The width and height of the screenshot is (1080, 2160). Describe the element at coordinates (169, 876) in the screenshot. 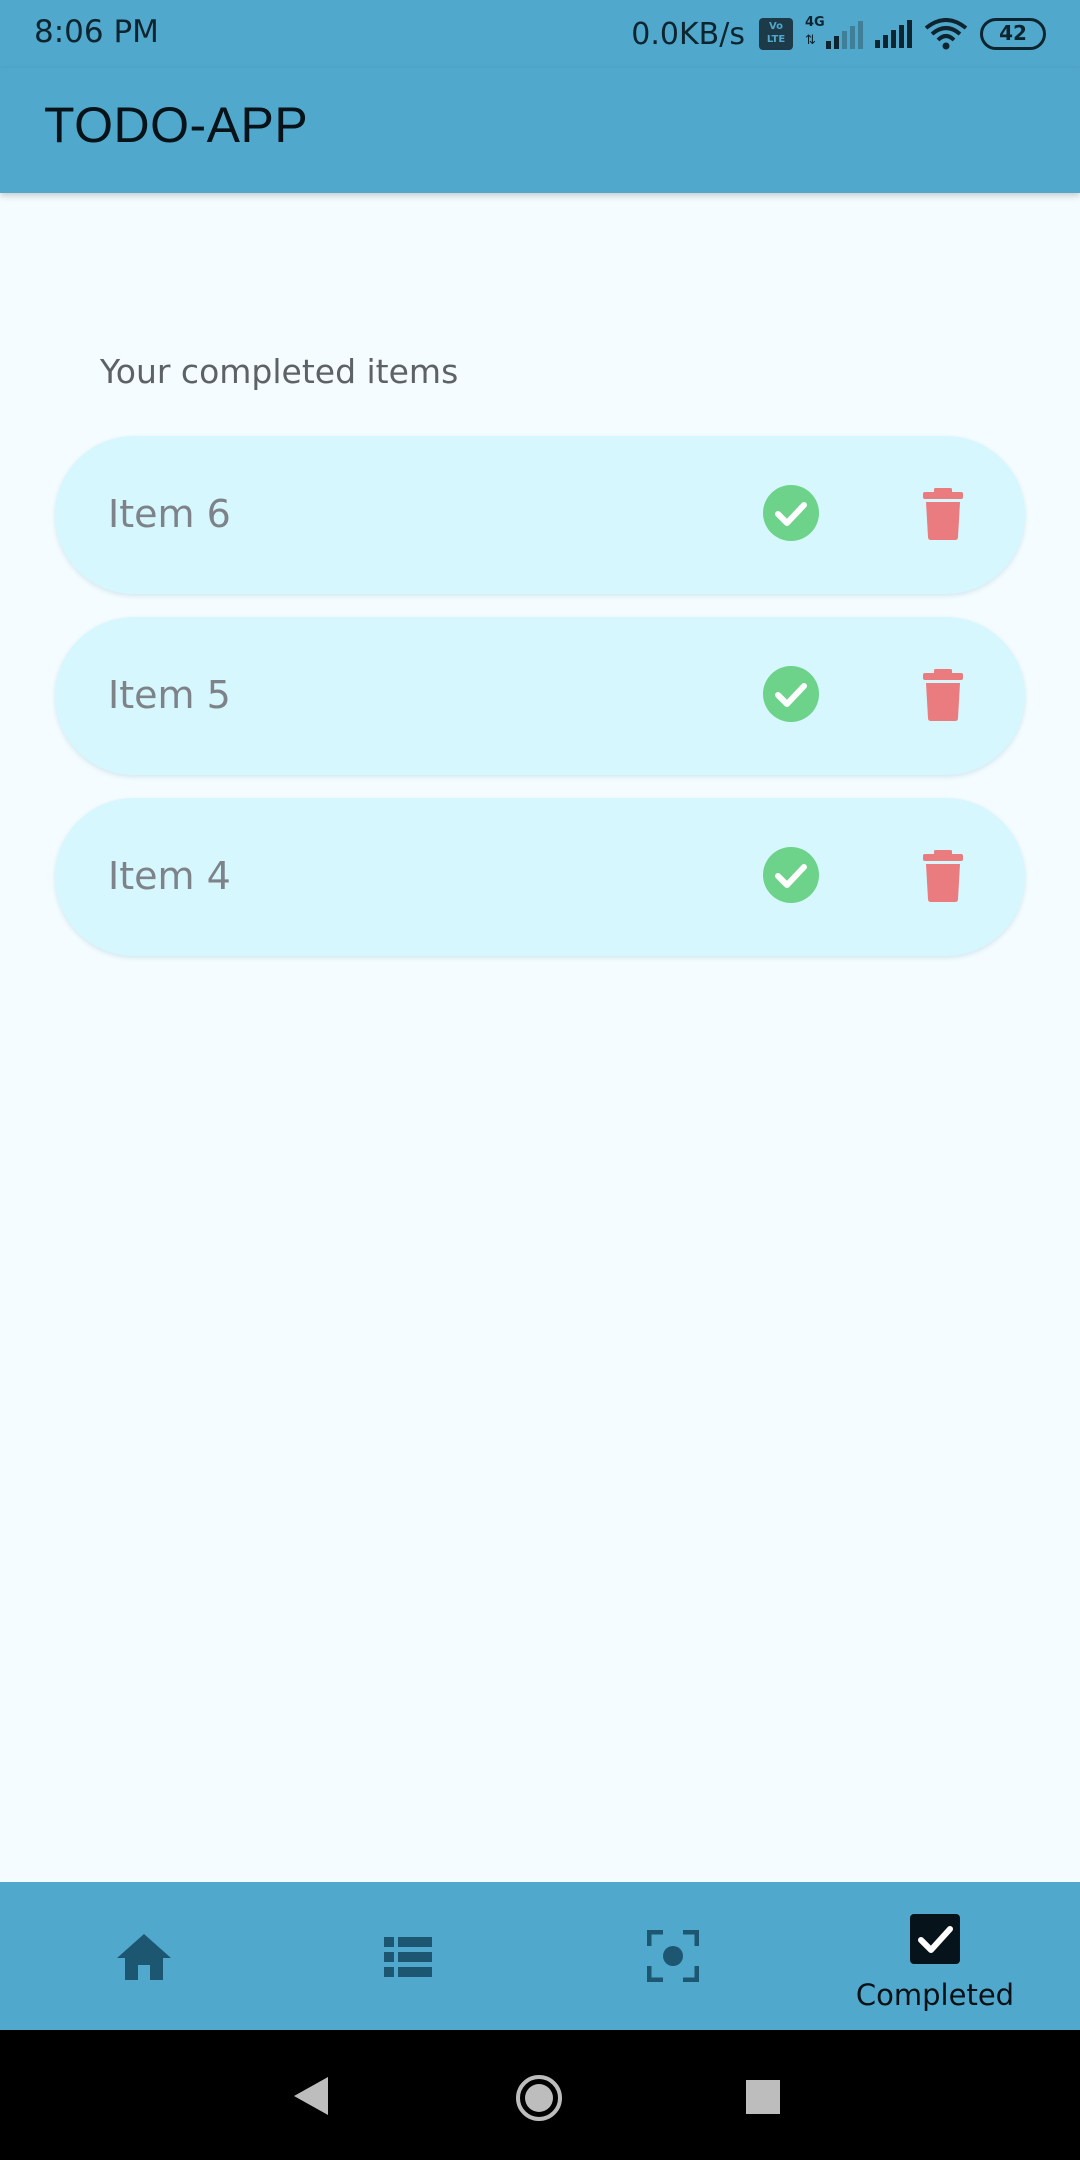

I see `todo-item-label: Item 4` at that location.